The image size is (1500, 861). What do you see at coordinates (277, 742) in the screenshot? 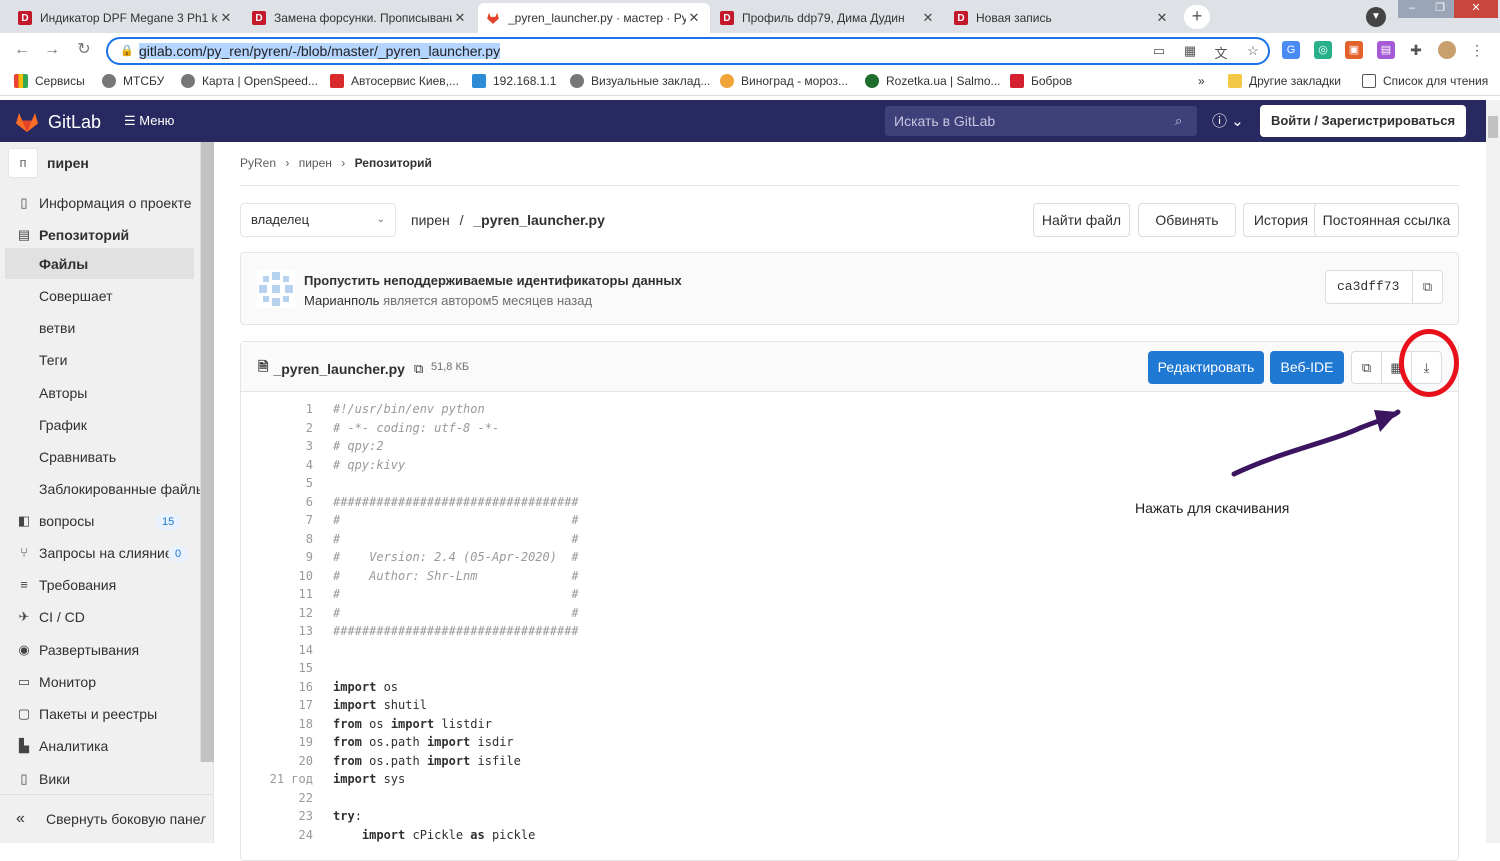
I see `line-number: 19` at bounding box center [277, 742].